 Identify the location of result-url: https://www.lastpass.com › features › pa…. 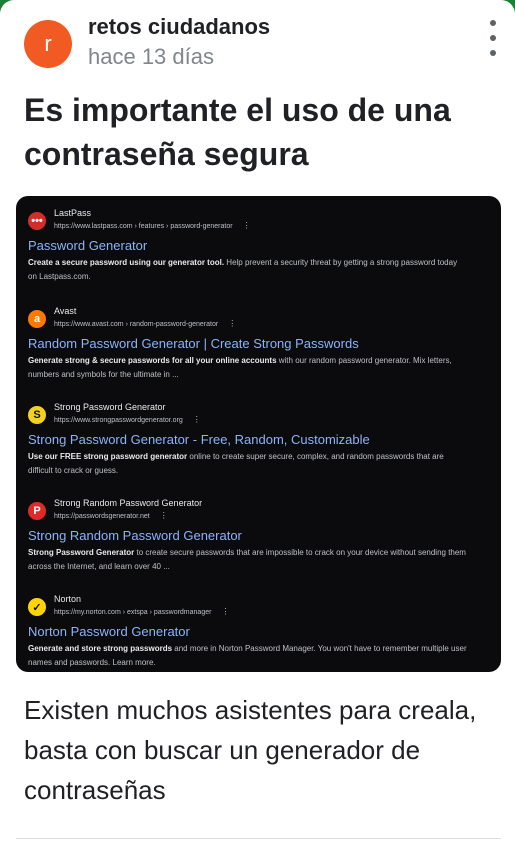
(152, 225).